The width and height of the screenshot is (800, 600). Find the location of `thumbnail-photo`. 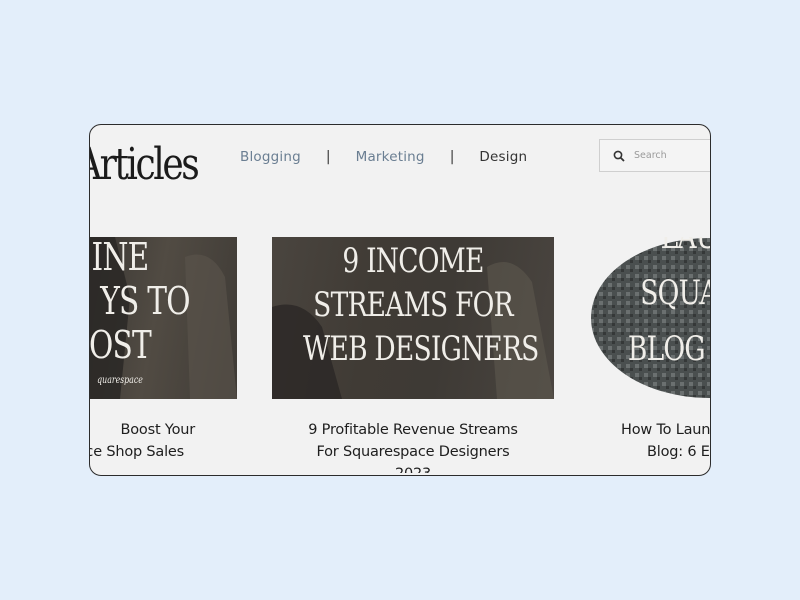

thumbnail-photo is located at coordinates (650, 318).